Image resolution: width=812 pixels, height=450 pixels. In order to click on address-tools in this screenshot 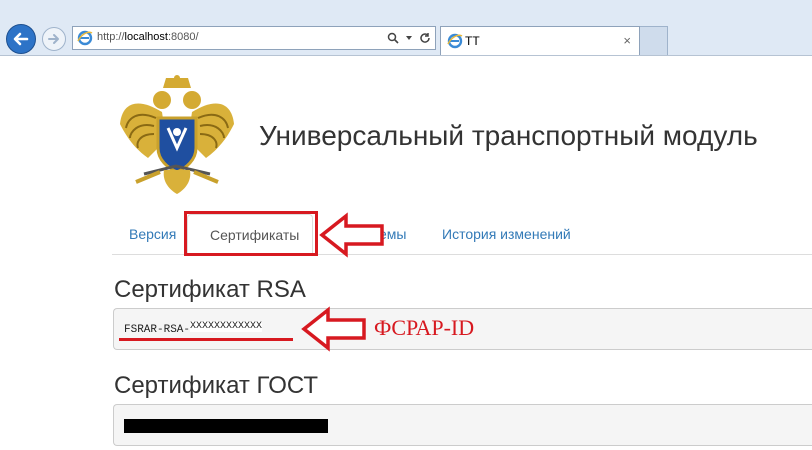, I will do `click(409, 38)`.